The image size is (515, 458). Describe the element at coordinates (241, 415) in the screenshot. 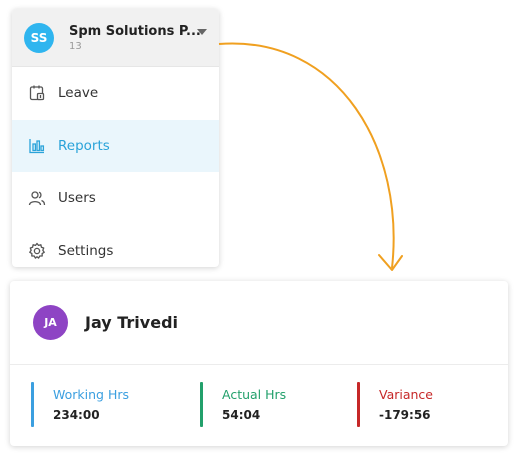

I see `stat-value-actual: 54:04` at that location.